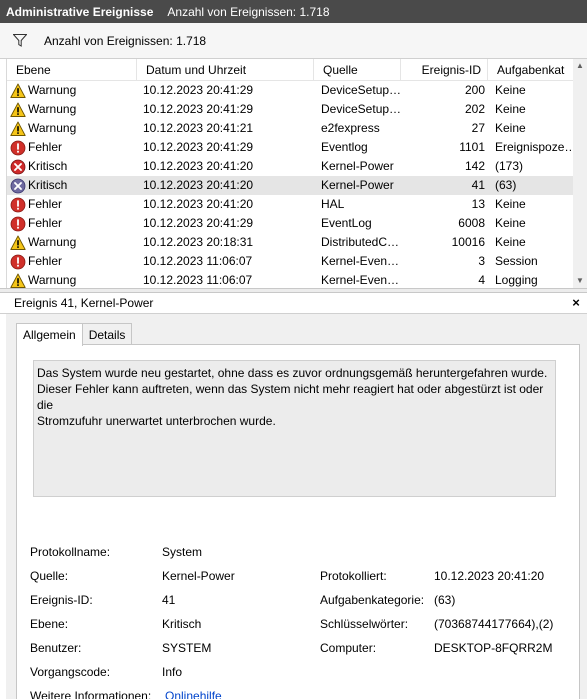 The image size is (587, 699). I want to click on cell-datetime: 10.12.2023 20:41:21, so click(198, 128).